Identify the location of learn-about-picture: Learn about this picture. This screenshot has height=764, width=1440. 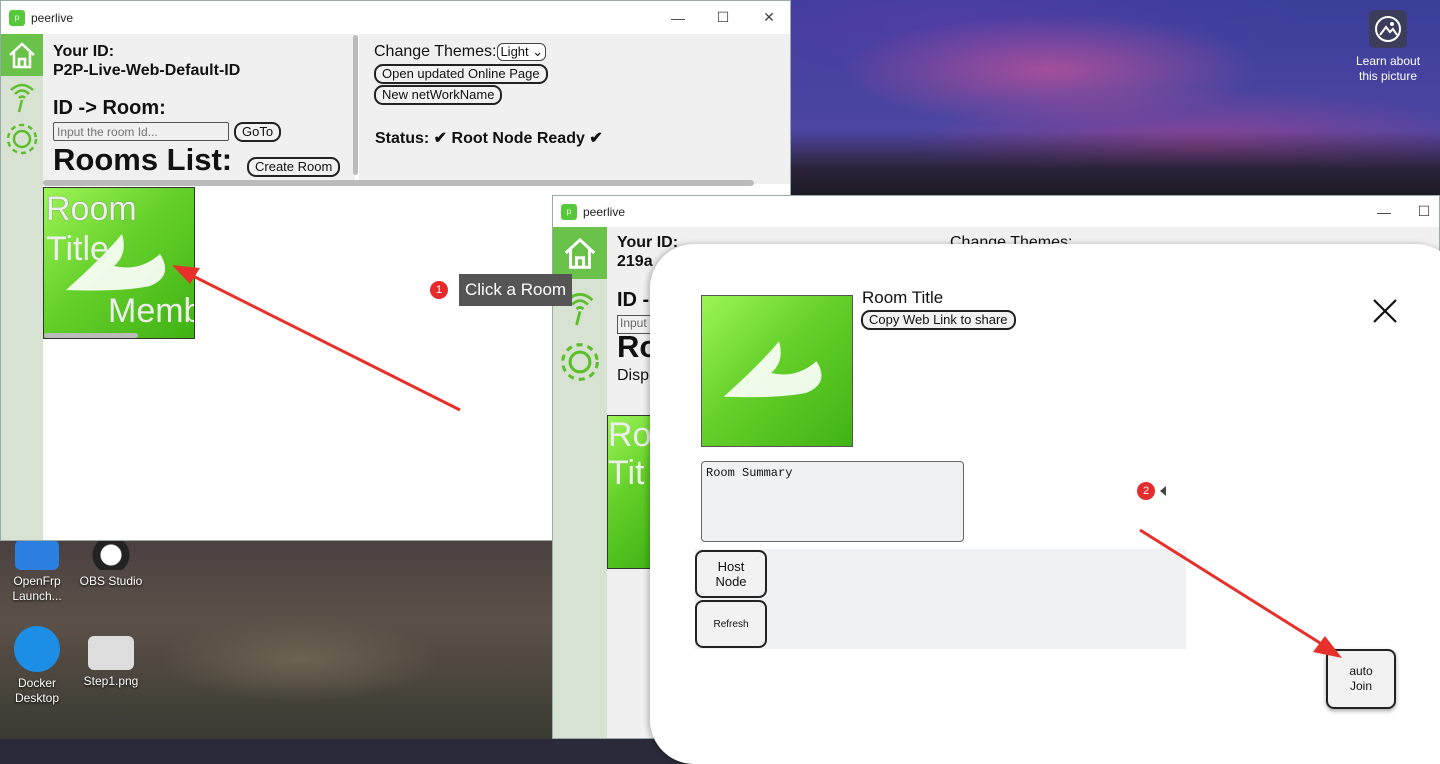
(1388, 47).